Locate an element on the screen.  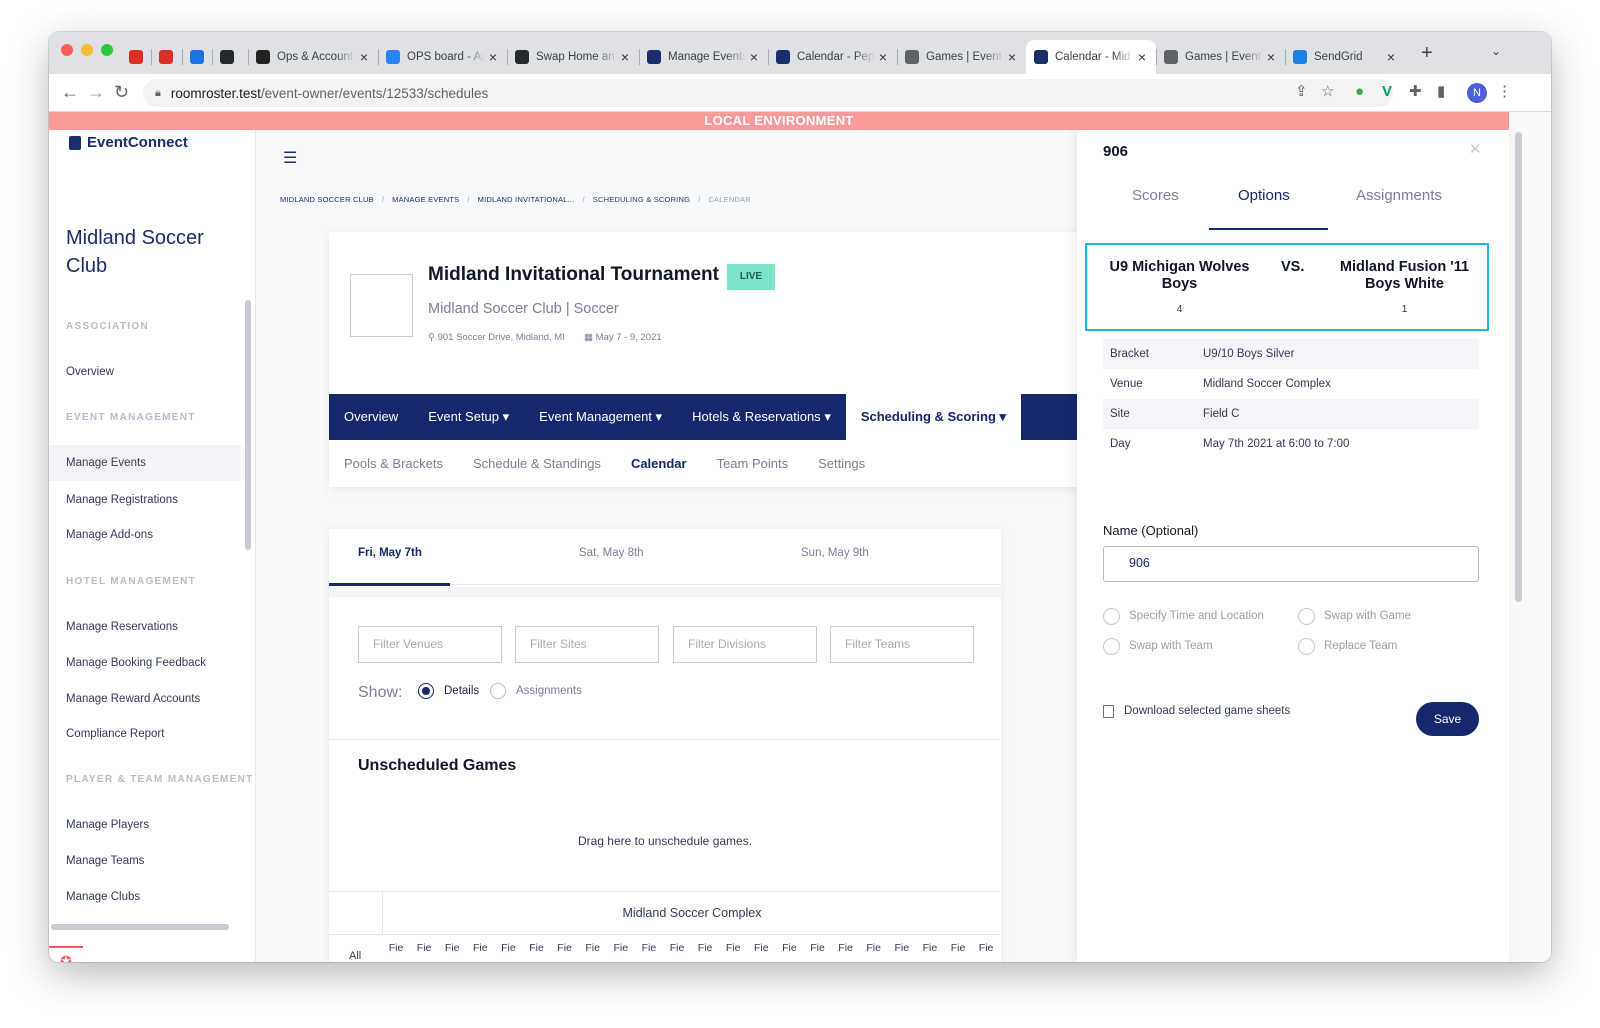
browser-tab: Calendar - Mid × is located at coordinates (1091, 57).